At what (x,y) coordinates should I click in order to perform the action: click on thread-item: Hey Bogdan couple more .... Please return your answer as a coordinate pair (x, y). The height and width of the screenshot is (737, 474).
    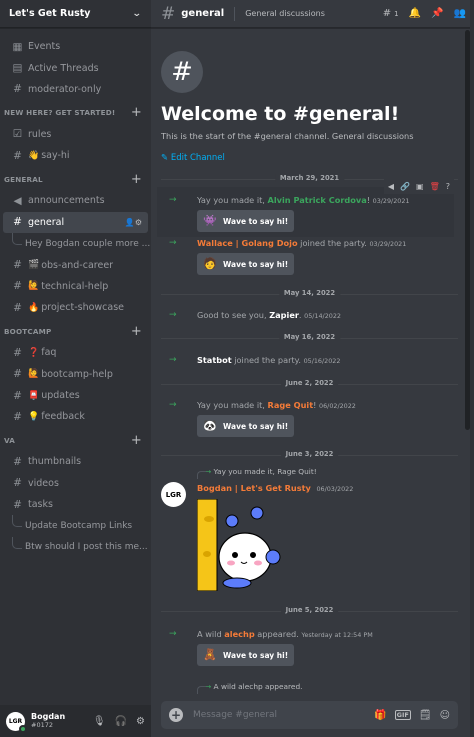
    Looking at the image, I should click on (75, 243).